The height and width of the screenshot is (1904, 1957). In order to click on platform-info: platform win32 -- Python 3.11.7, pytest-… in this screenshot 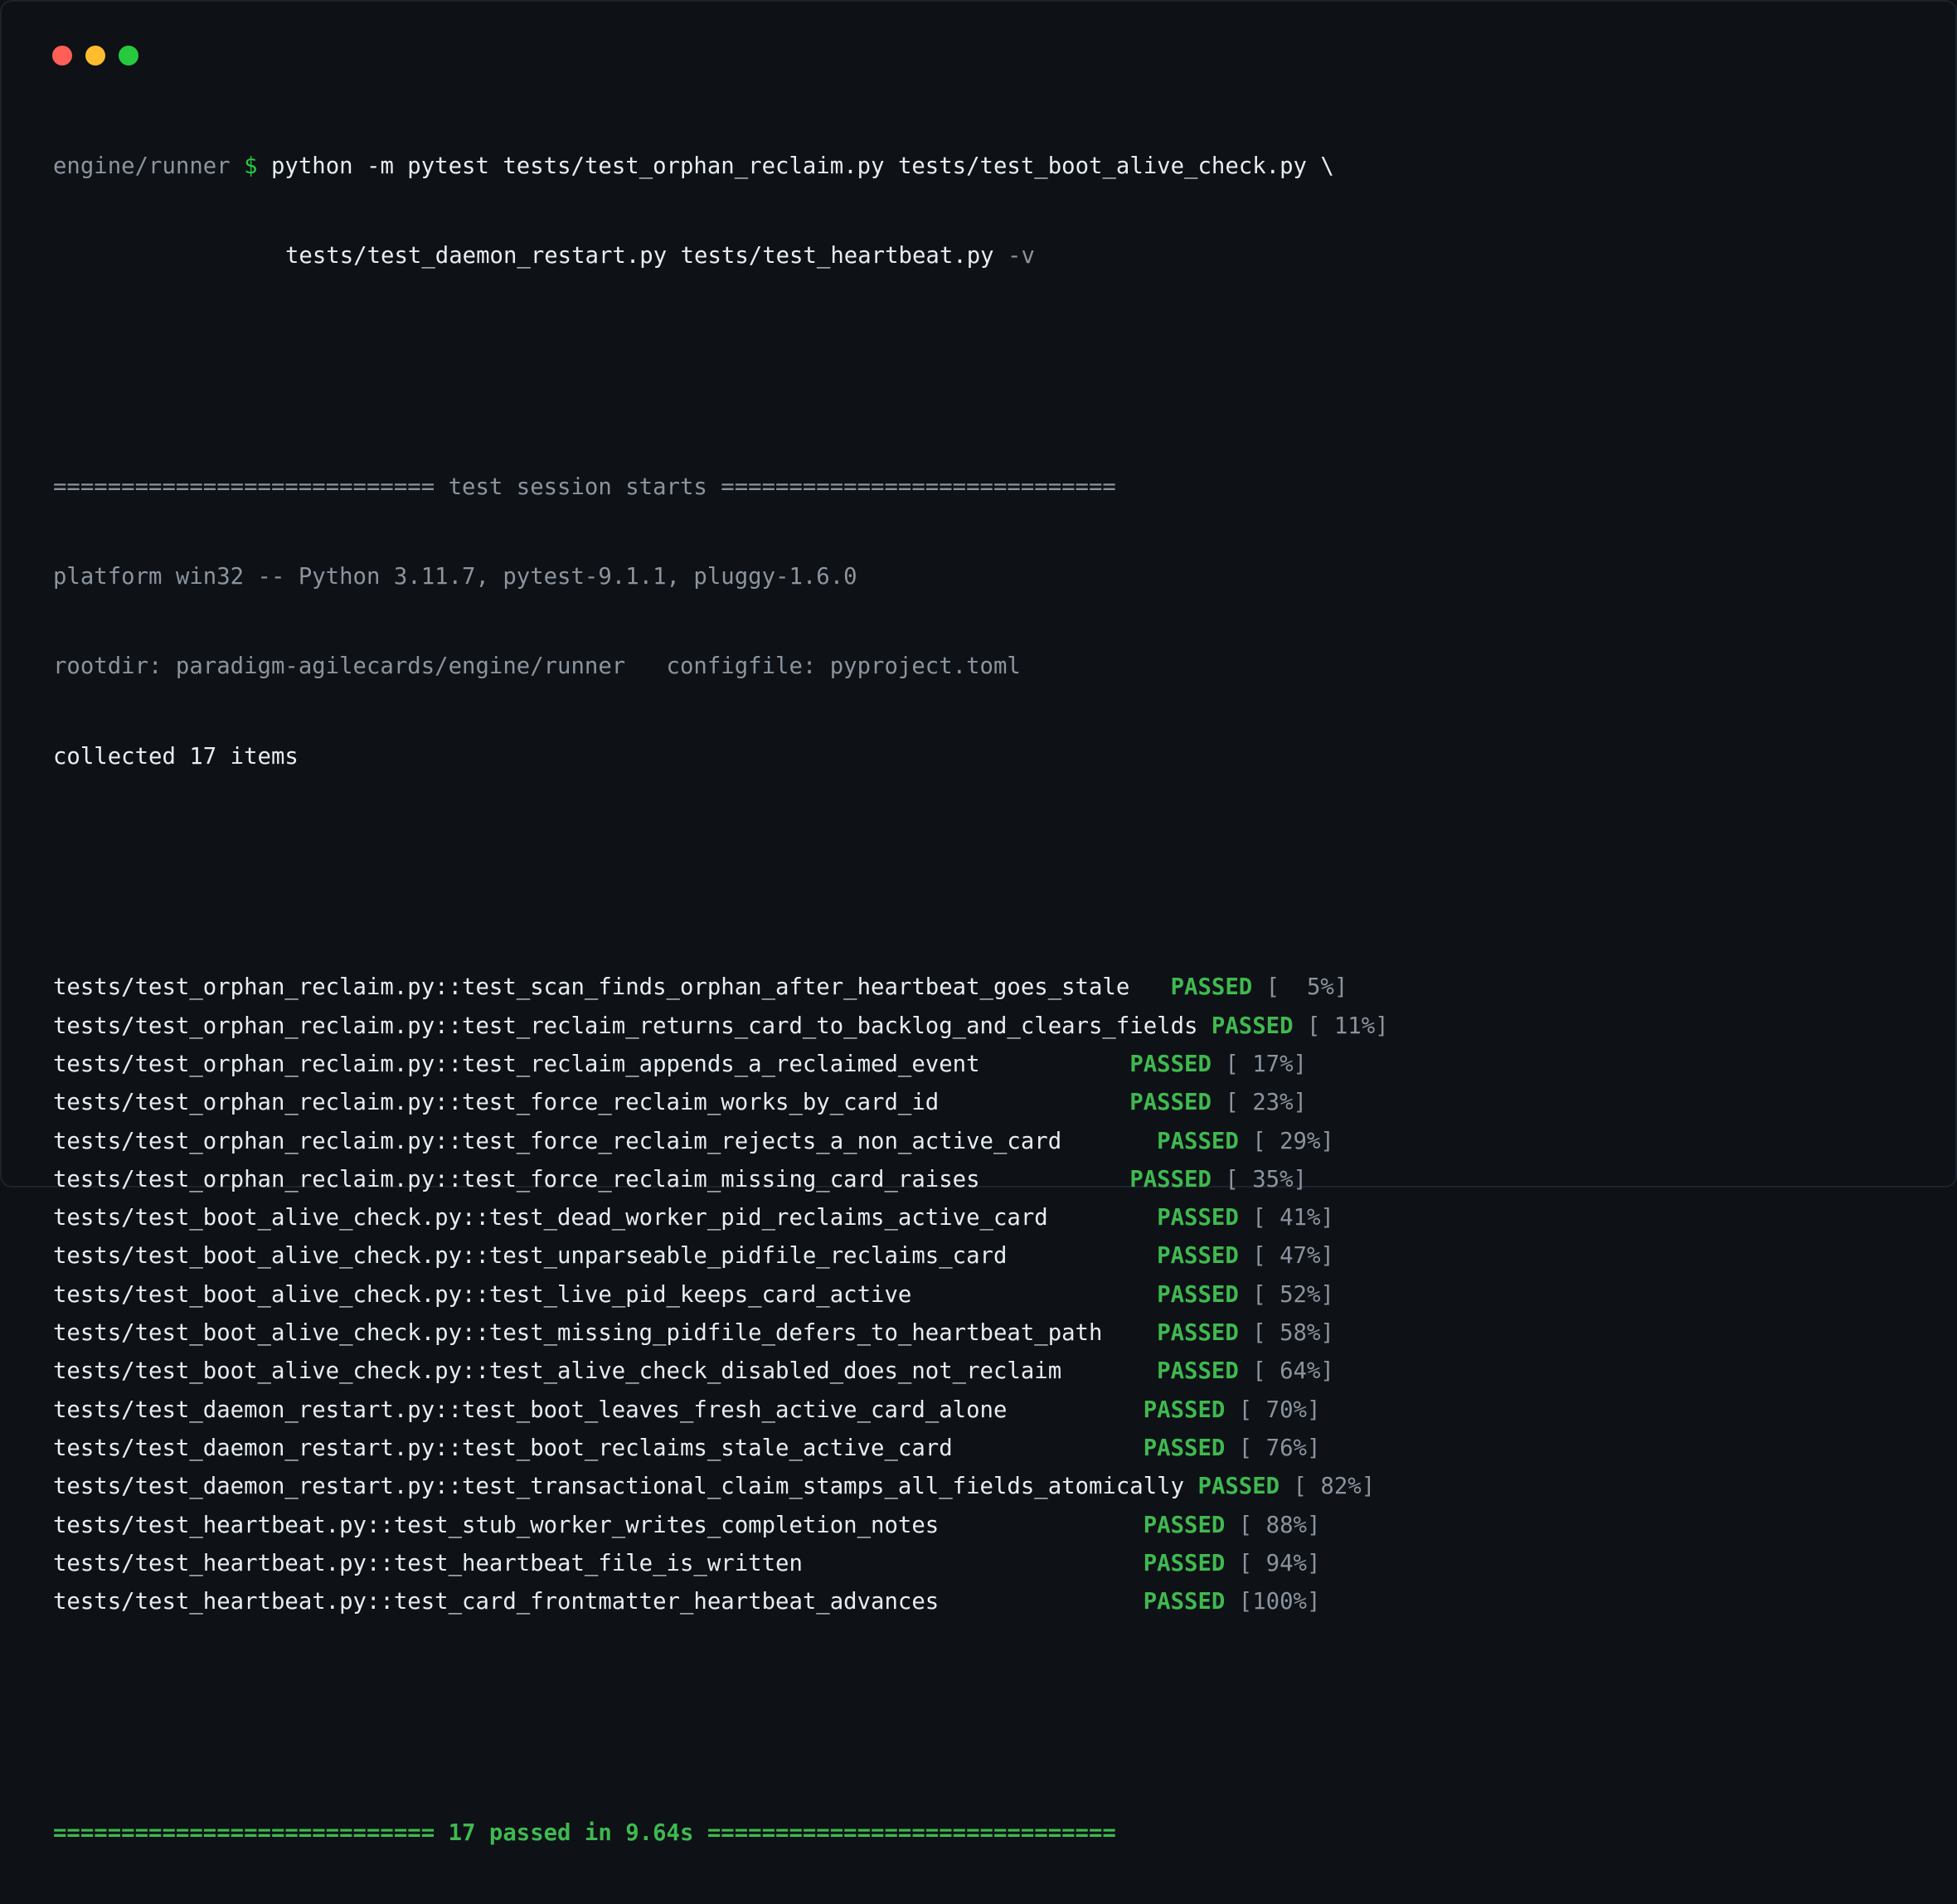, I will do `click(455, 577)`.